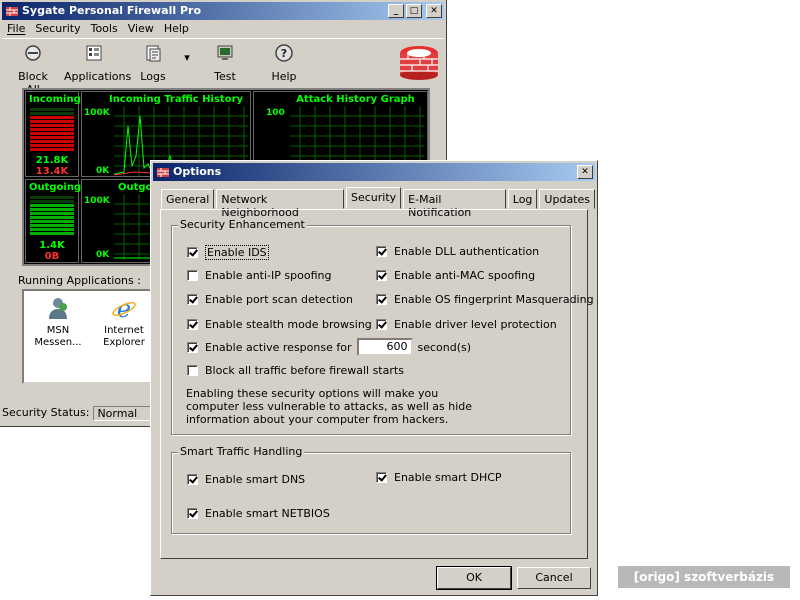  Describe the element at coordinates (192, 513) in the screenshot. I see `smart-netbios-check` at that location.